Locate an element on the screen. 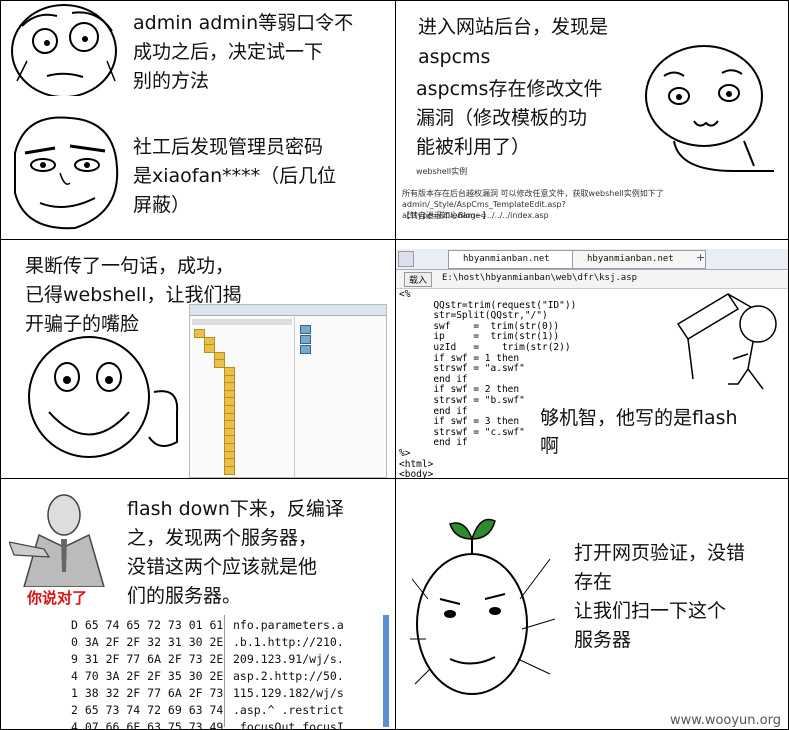  browser-tab-2: hbyanmianban.net is located at coordinates (639, 259).